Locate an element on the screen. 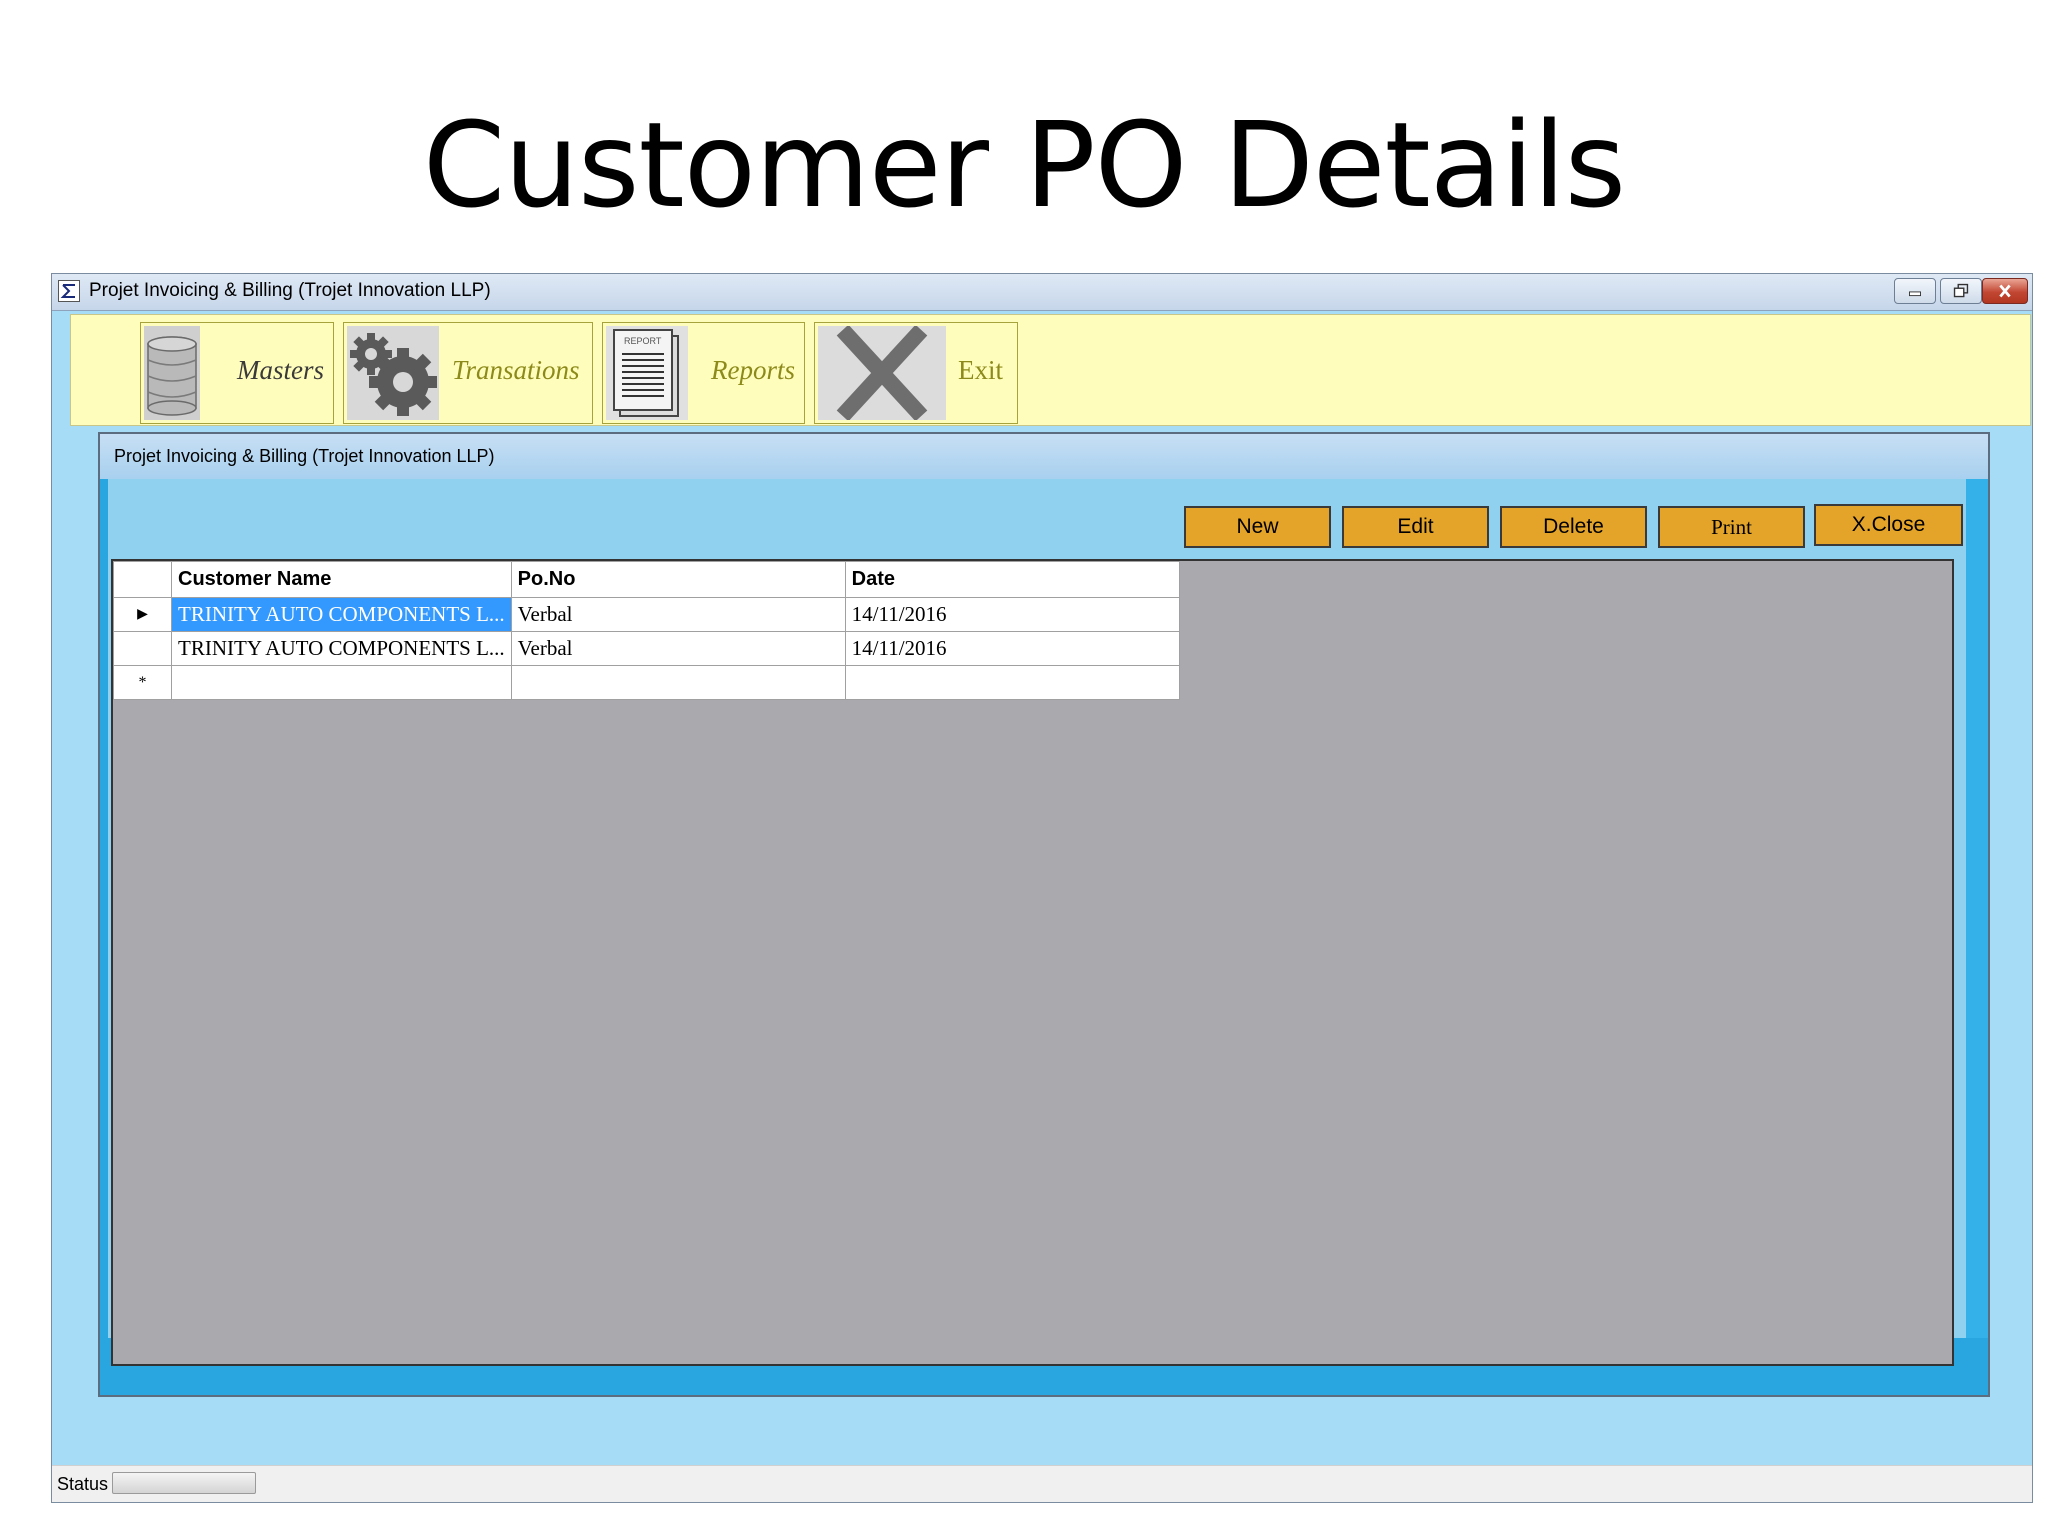 The image size is (2048, 1536). new-button: New is located at coordinates (1257, 527).